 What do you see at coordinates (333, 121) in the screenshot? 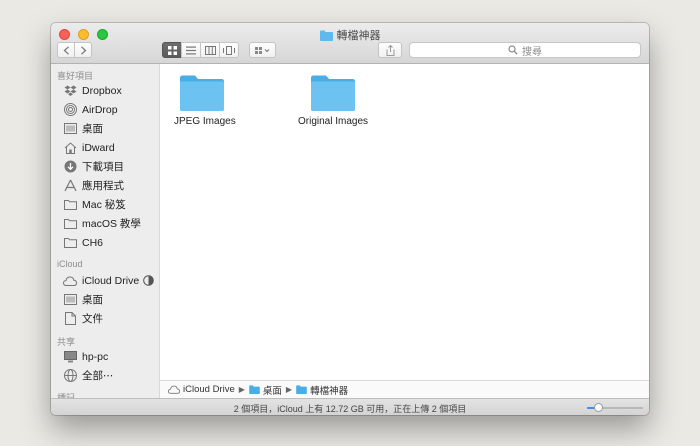
I see `folder-label: Original Images` at bounding box center [333, 121].